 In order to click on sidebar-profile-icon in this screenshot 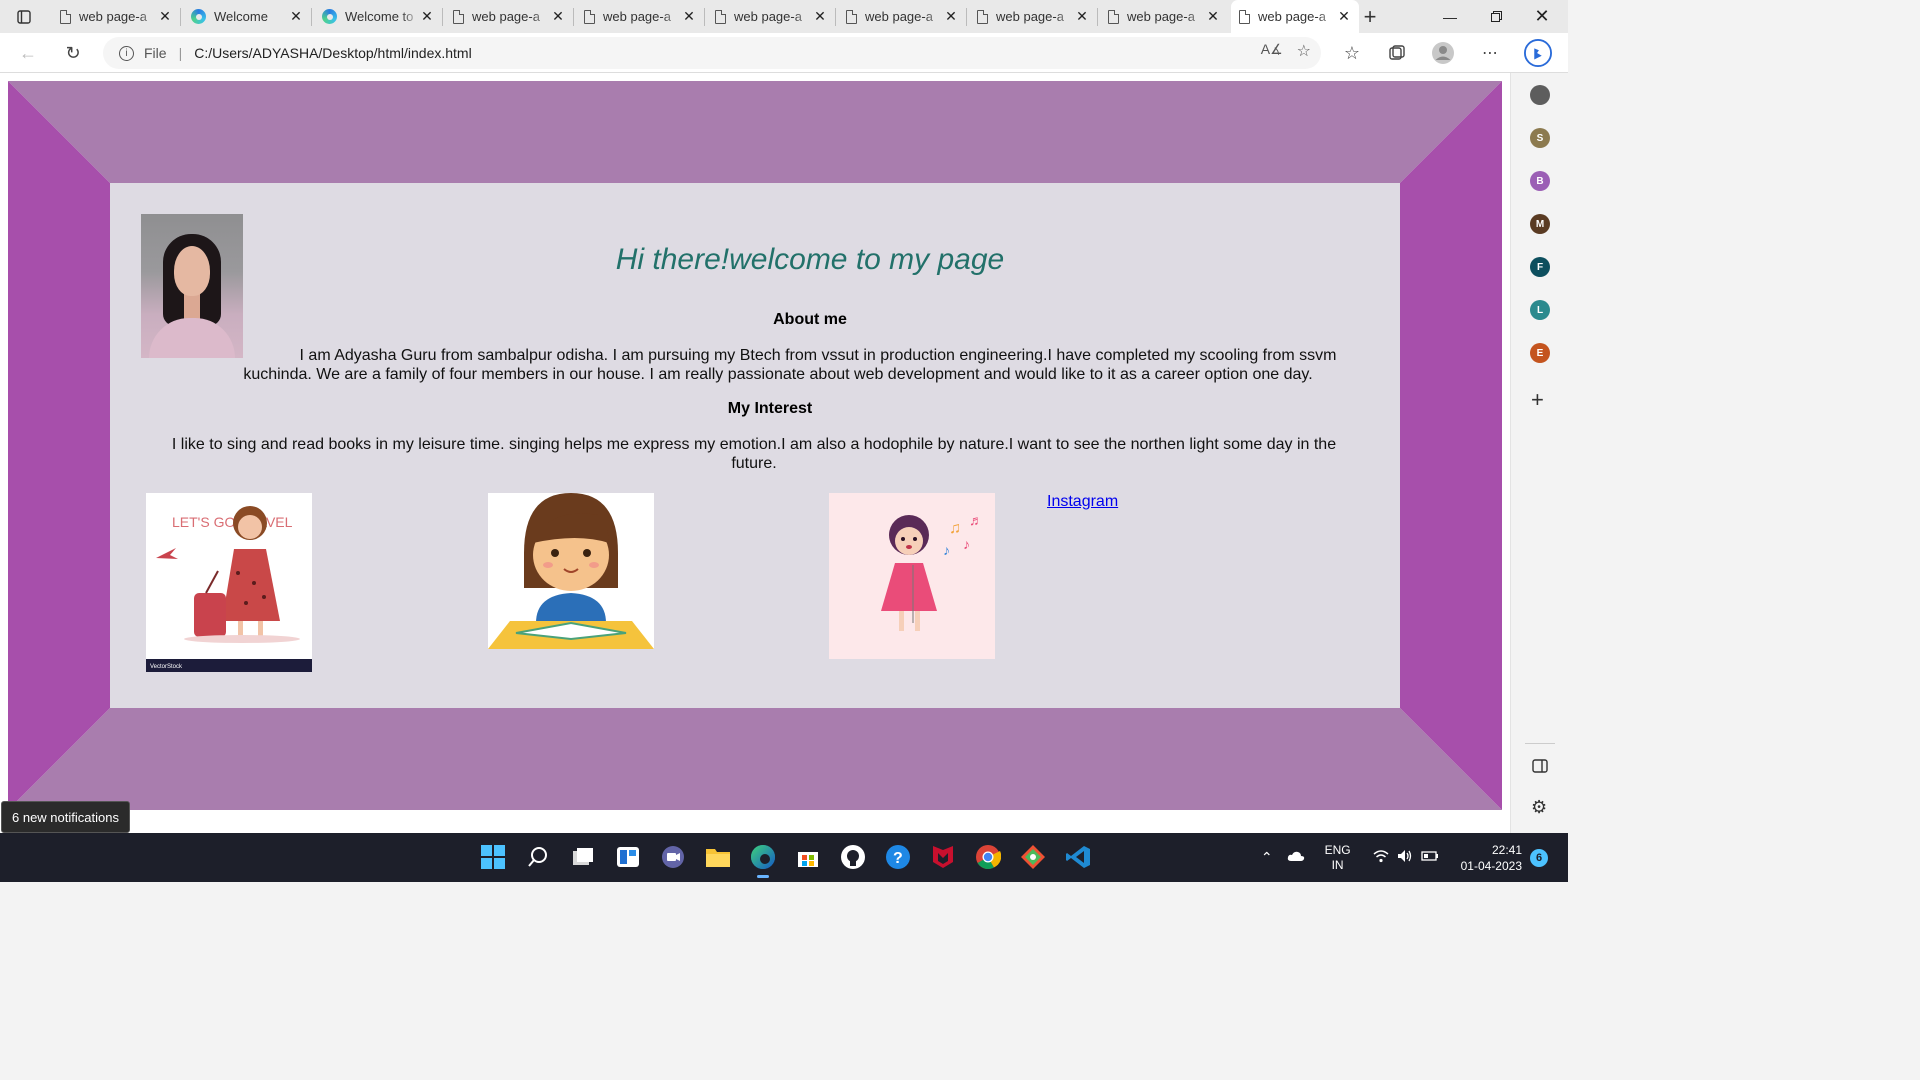, I will do `click(1540, 95)`.